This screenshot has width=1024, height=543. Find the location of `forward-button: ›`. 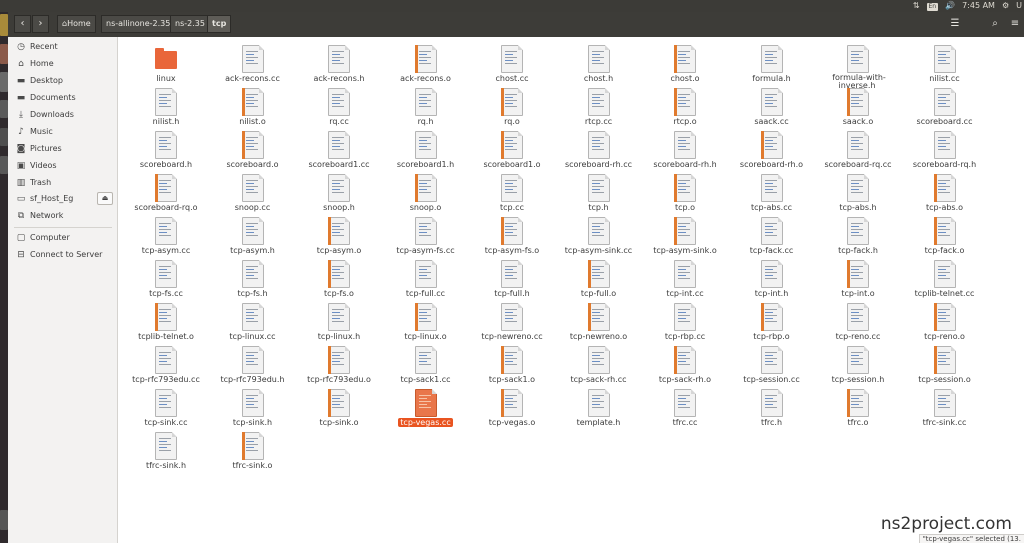

forward-button: › is located at coordinates (40, 24).